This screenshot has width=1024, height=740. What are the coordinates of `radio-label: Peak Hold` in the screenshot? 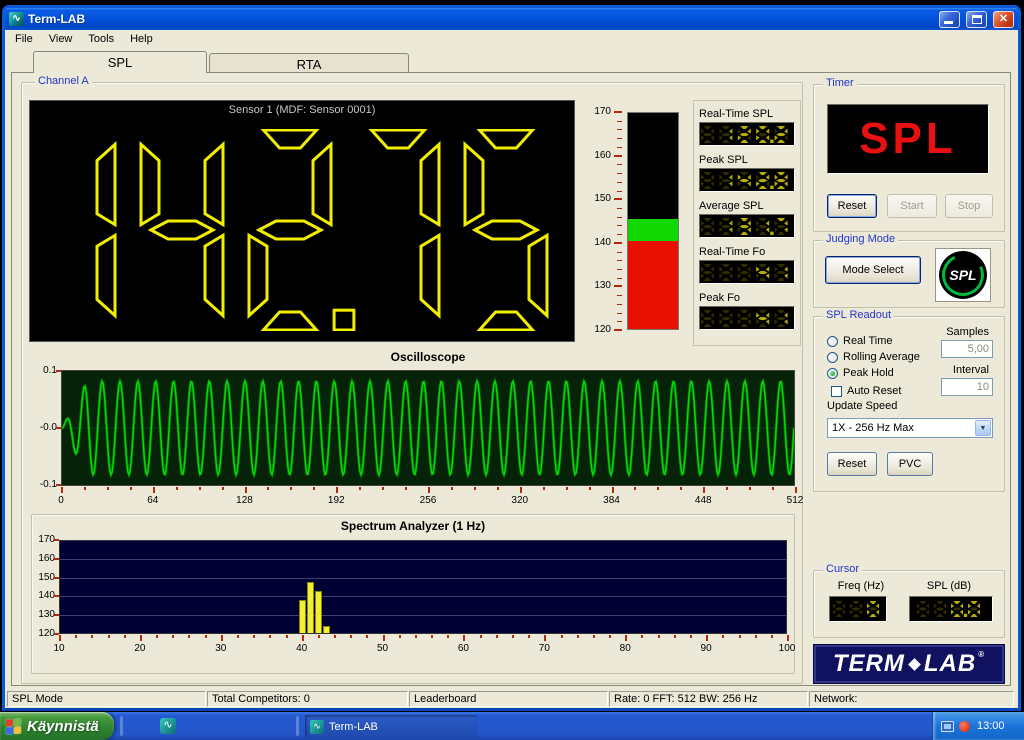 It's located at (868, 373).